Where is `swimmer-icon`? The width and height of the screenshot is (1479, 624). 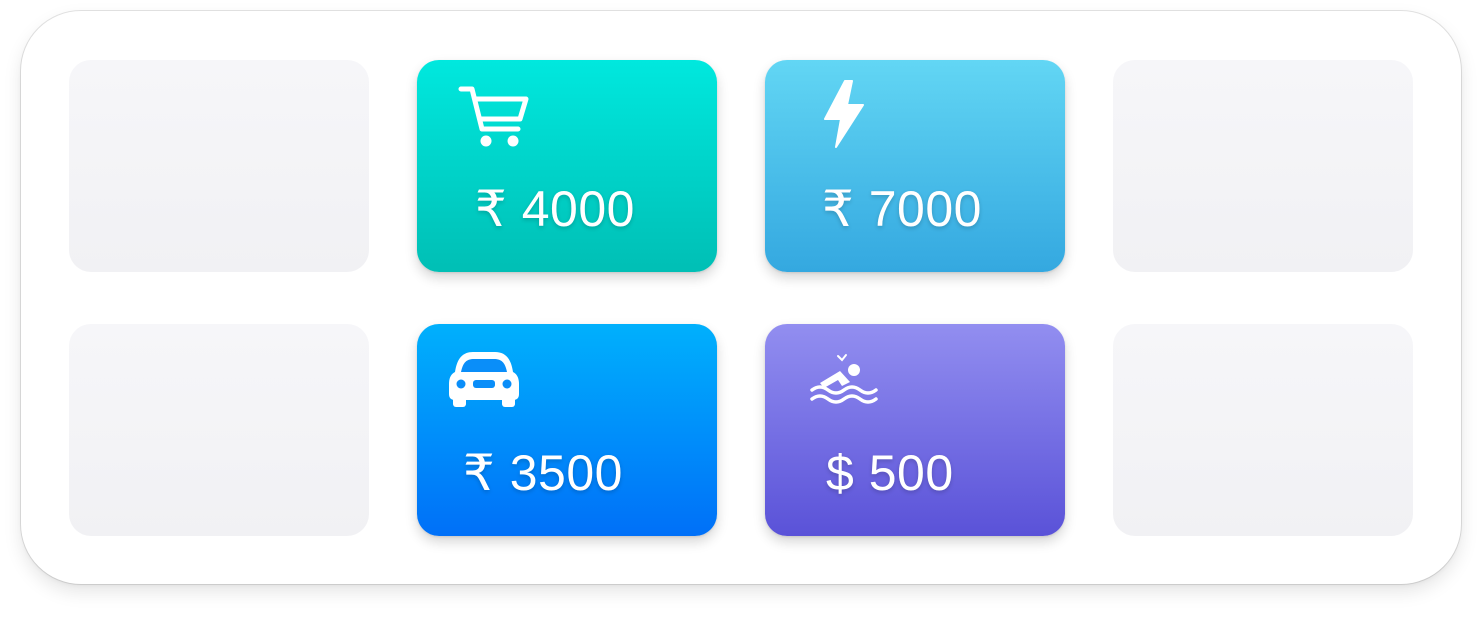 swimmer-icon is located at coordinates (844, 379).